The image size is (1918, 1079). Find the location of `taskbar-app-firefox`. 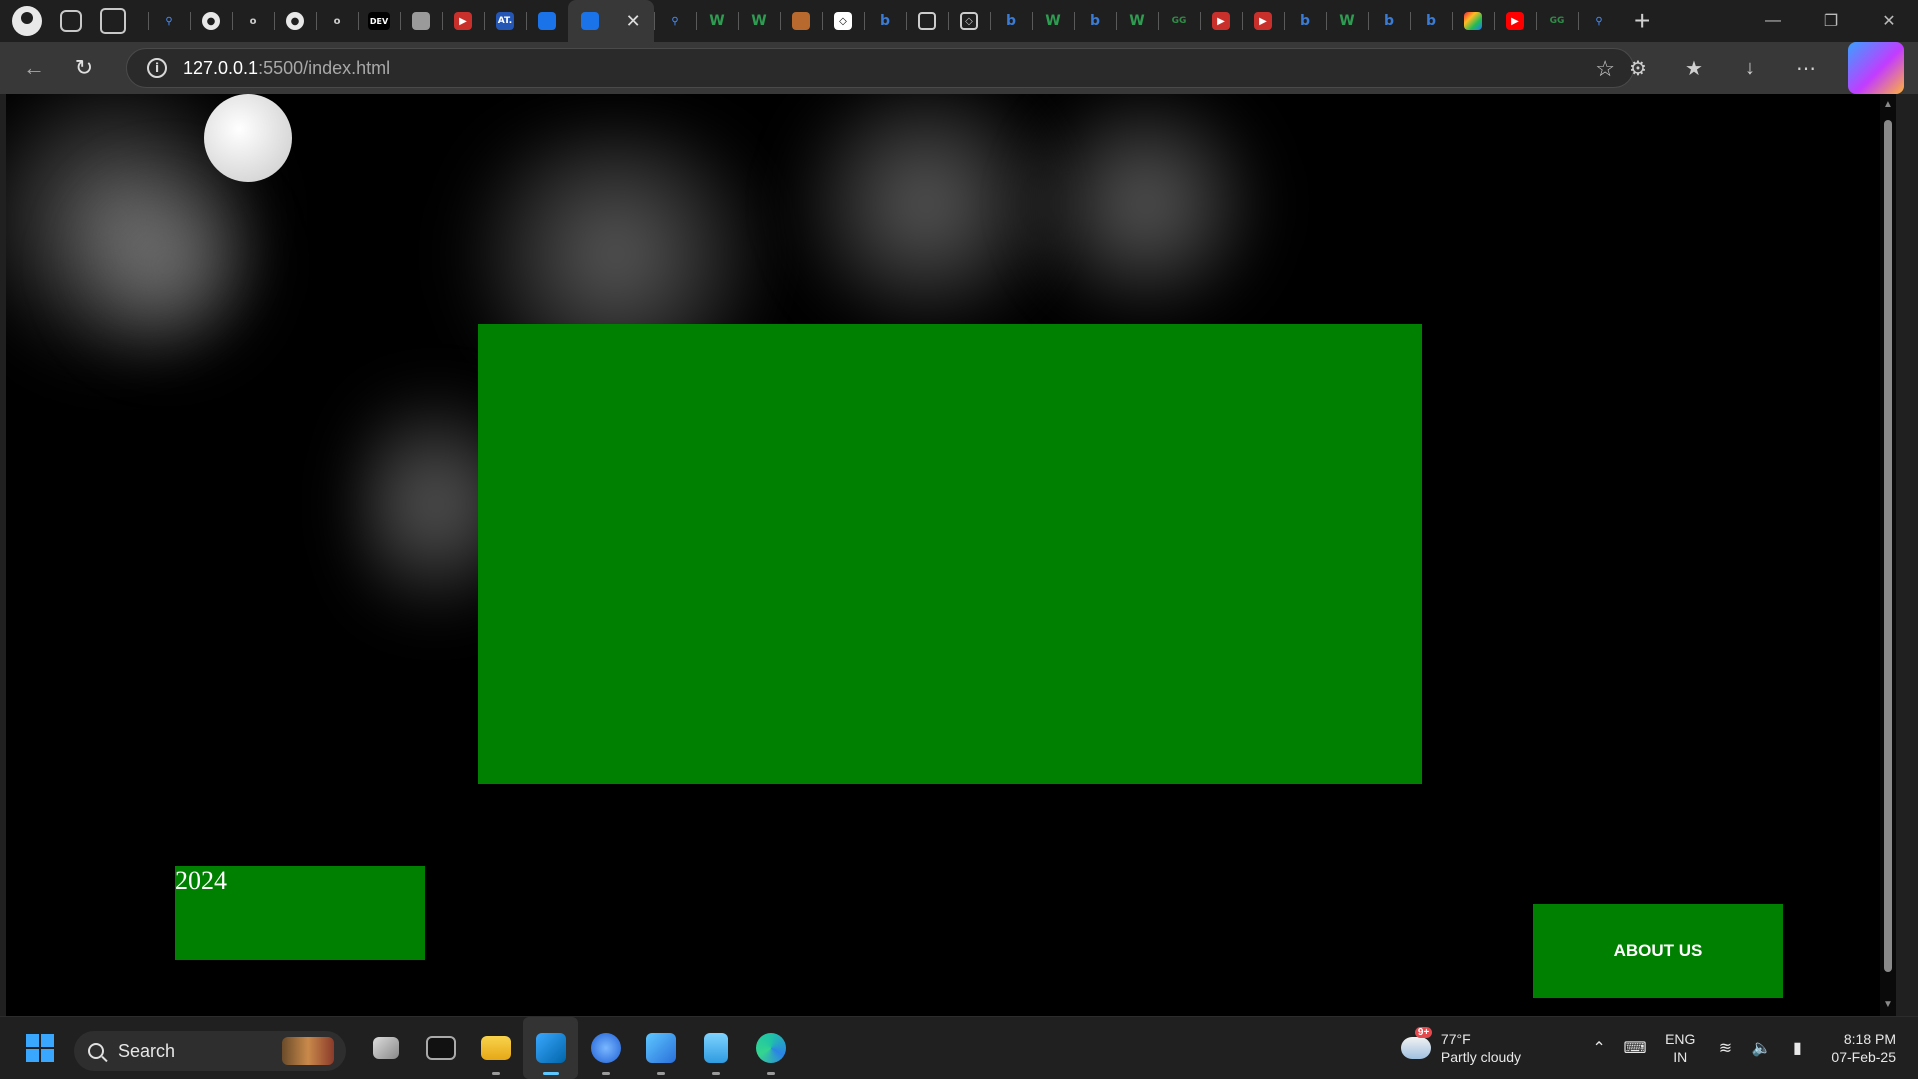

taskbar-app-firefox is located at coordinates (605, 1048).